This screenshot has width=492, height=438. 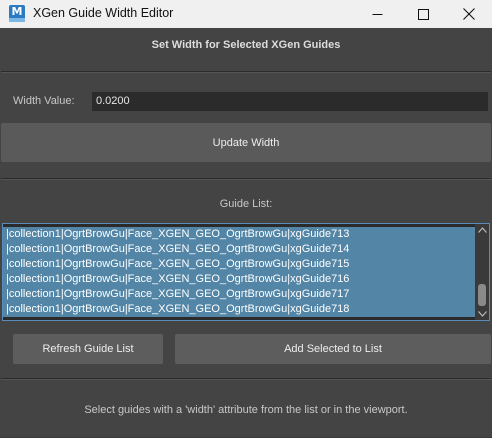 I want to click on app-icon-letter: M, so click(x=17, y=11).